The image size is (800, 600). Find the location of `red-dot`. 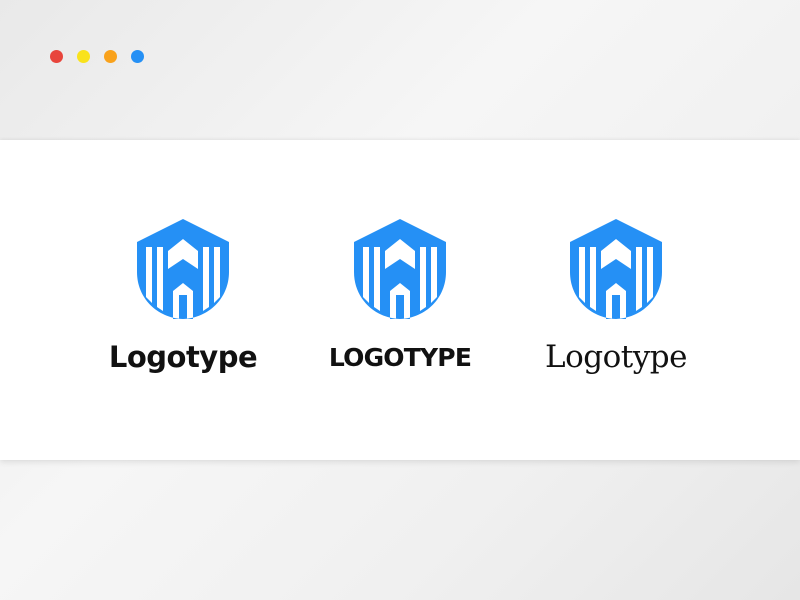

red-dot is located at coordinates (56, 56).